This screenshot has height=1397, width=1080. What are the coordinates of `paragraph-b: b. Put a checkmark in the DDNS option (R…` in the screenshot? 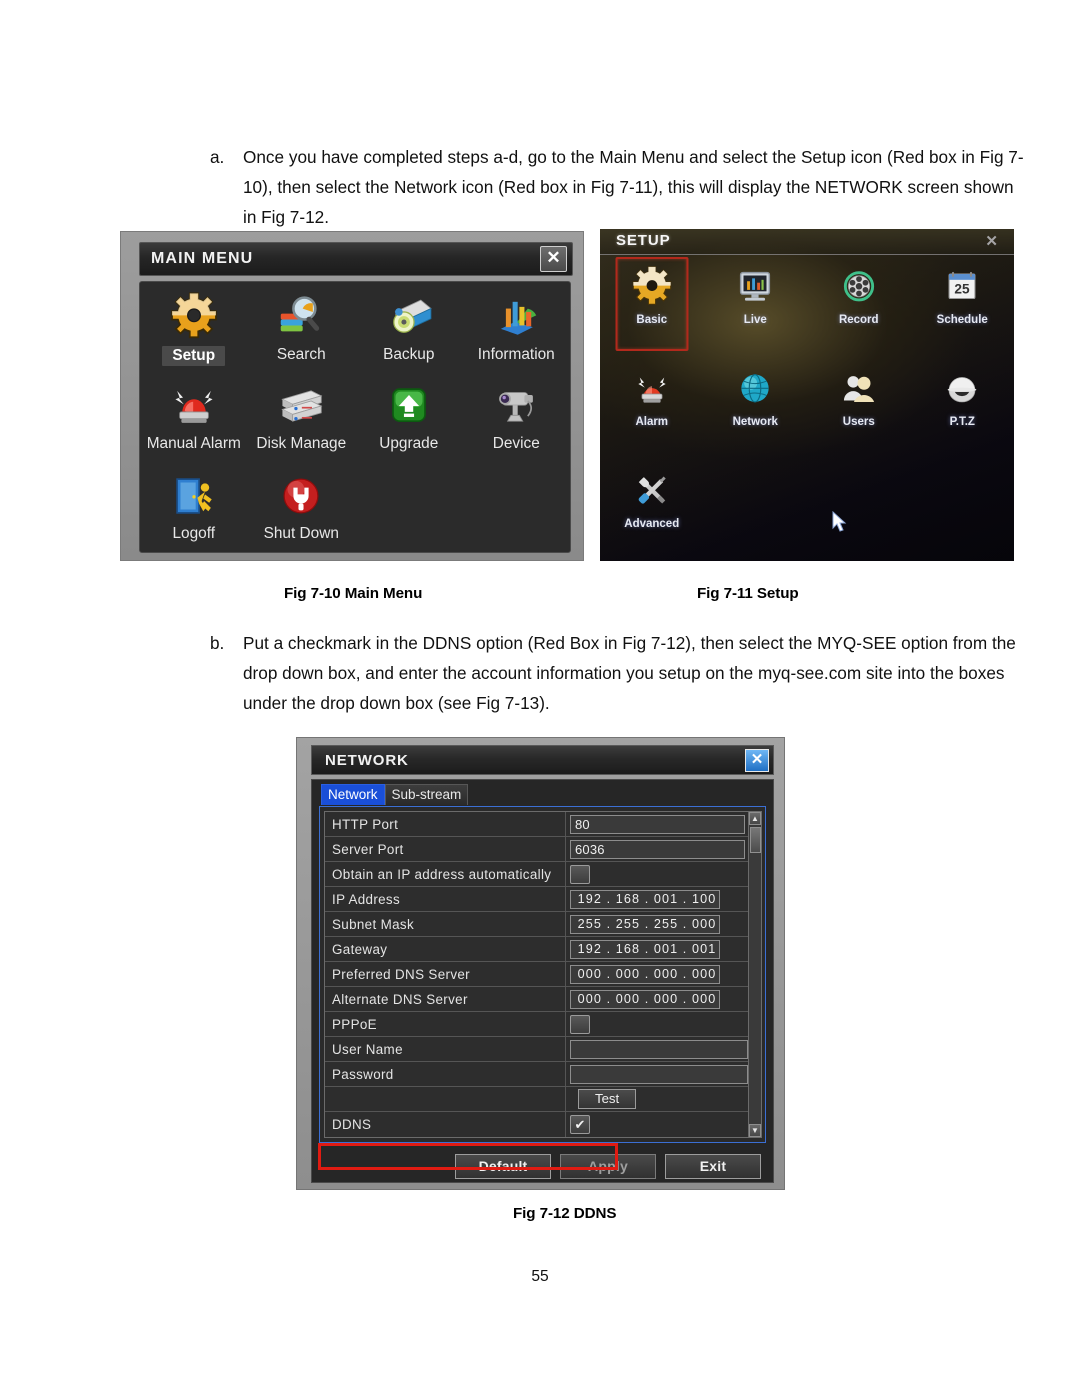 It's located at (619, 673).